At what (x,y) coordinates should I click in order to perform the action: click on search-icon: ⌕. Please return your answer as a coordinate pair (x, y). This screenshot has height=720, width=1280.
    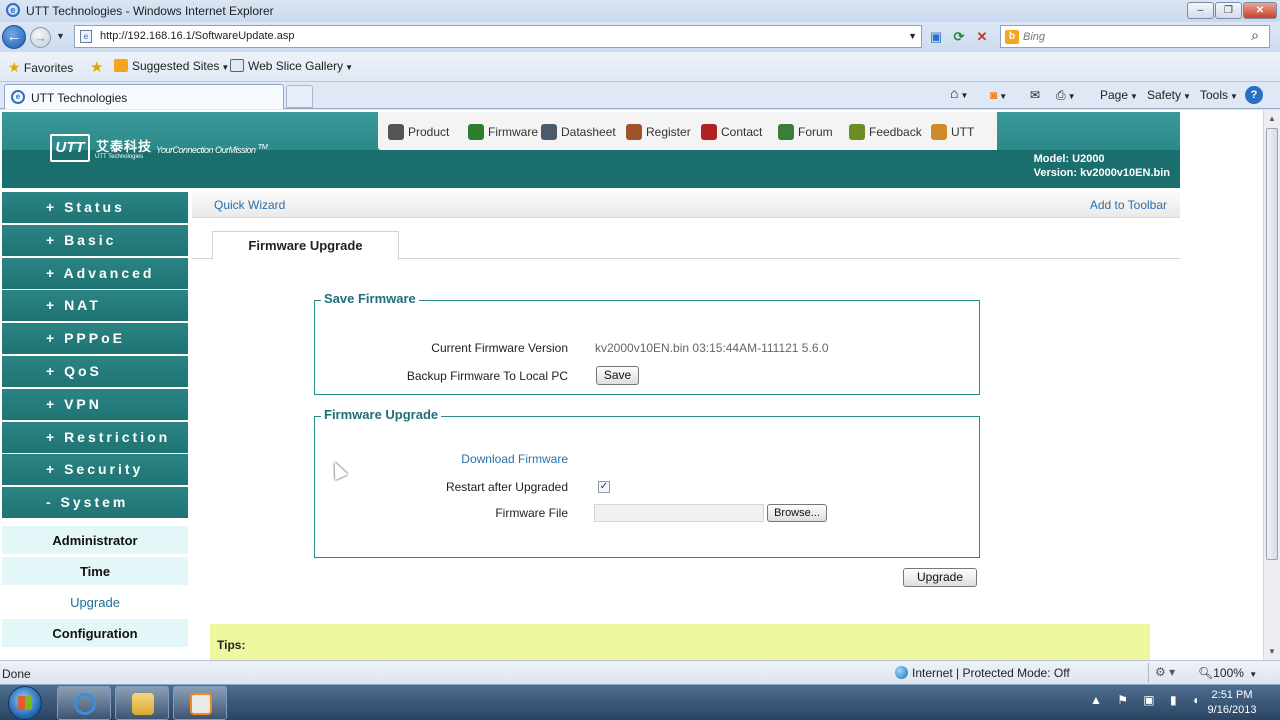
    Looking at the image, I should click on (1255, 35).